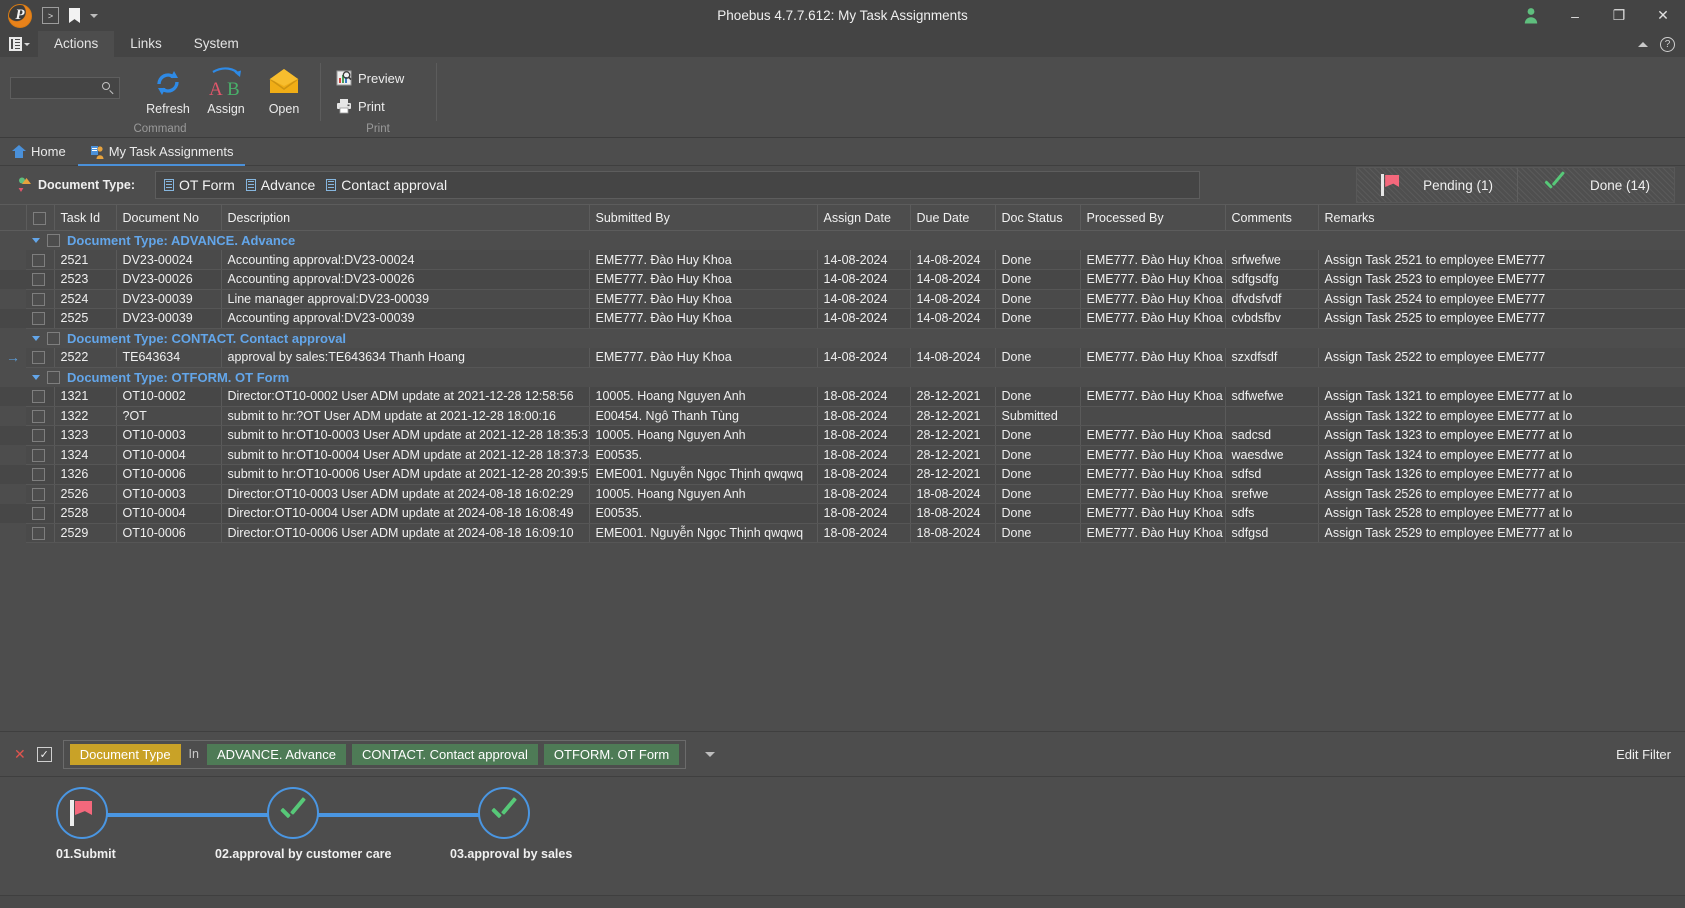 This screenshot has width=1685, height=908. Describe the element at coordinates (125, 754) in the screenshot. I see `filter-field-tag: Document Type` at that location.